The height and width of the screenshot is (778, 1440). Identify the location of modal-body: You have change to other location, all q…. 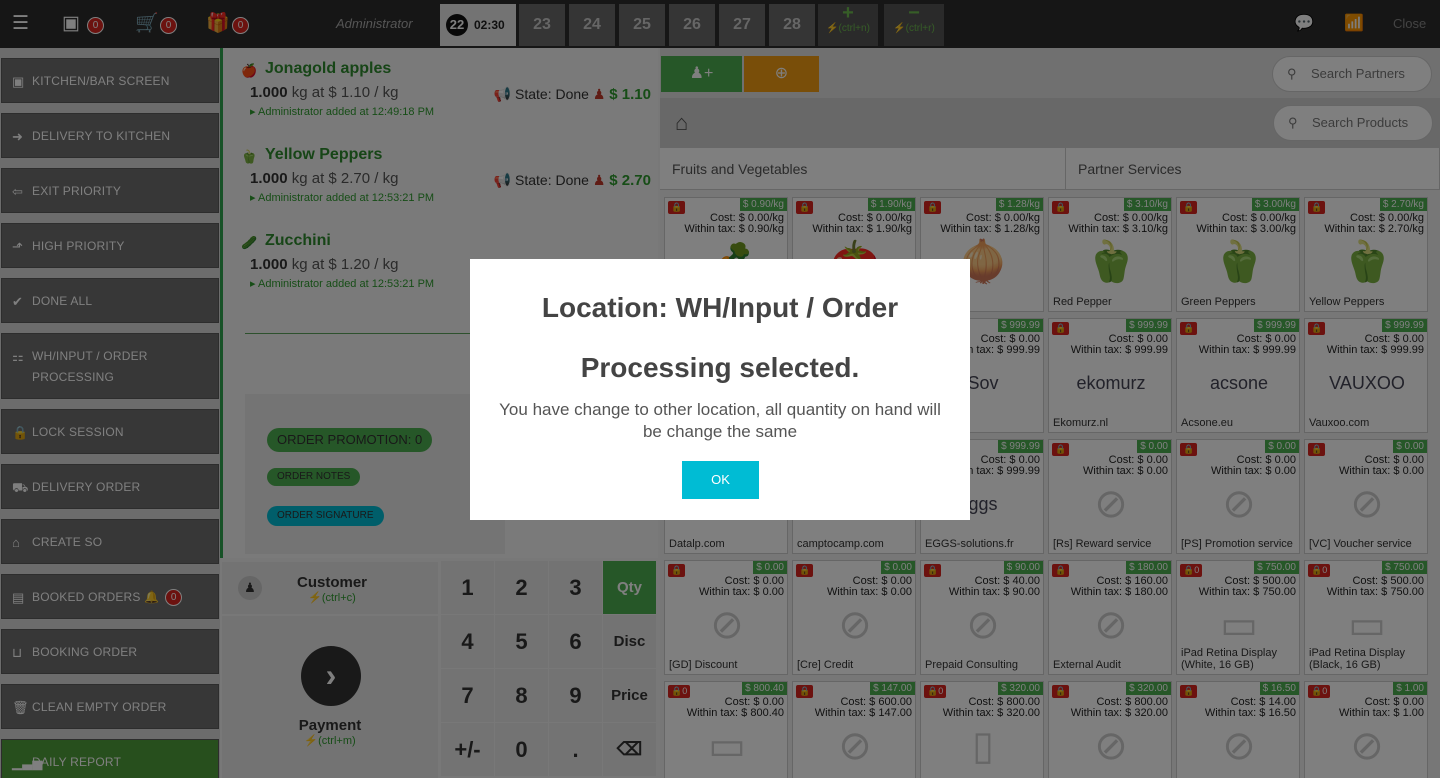
(720, 420).